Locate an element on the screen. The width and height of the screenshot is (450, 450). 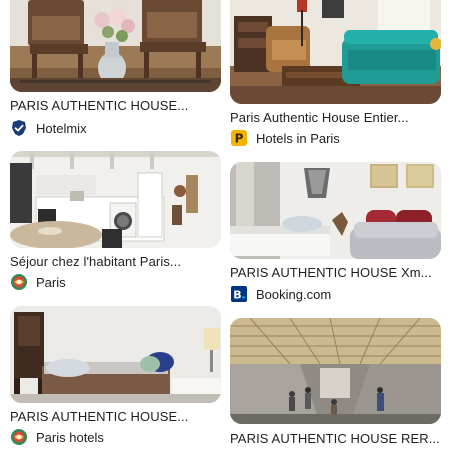
result-source: P Hotels in Paris is located at coordinates (285, 138).